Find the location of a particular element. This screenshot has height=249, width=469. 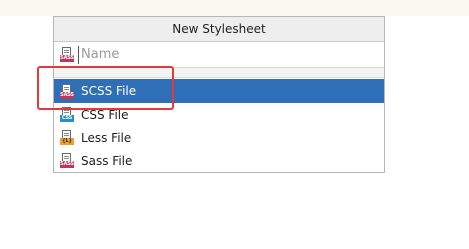

scss-file-icon: SASS is located at coordinates (67, 91).